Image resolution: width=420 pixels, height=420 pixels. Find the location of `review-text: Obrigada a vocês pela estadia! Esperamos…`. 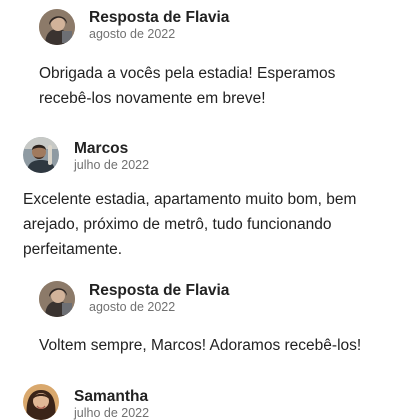

review-text: Obrigada a vocês pela estadia! Esperamos… is located at coordinates (187, 86).